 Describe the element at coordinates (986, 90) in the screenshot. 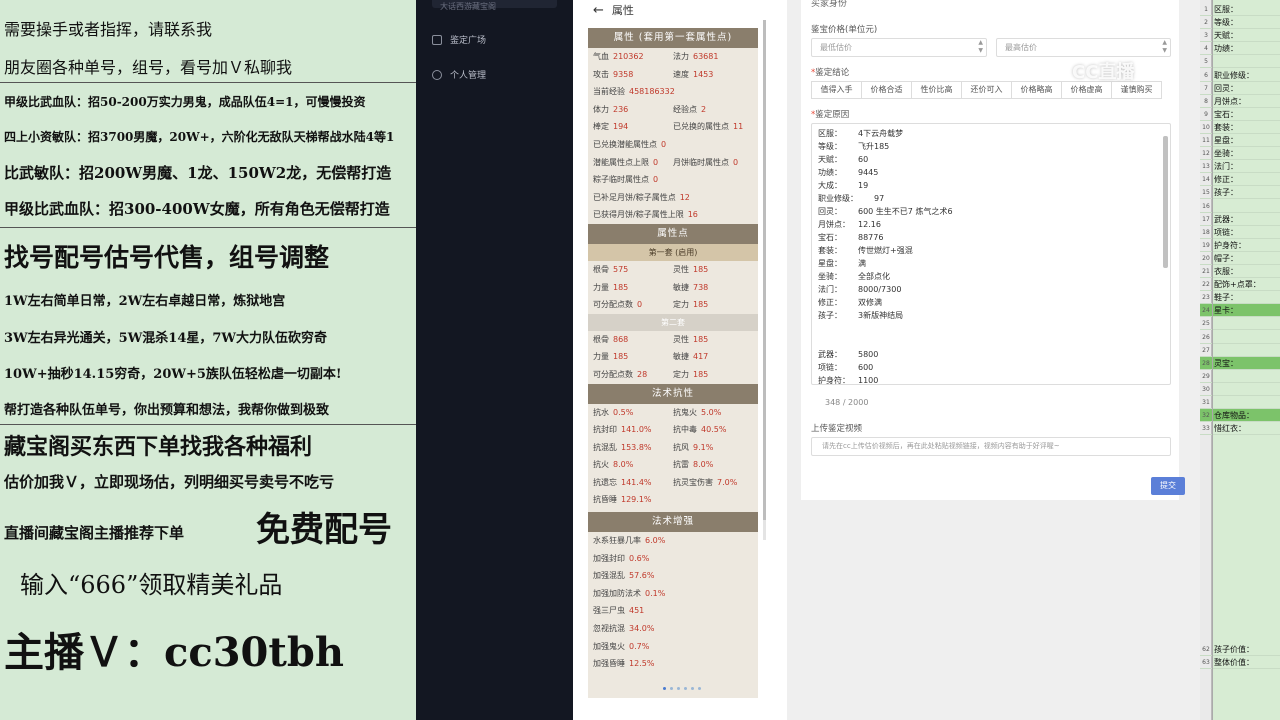

I see `conclusion-option: 还价可入` at that location.